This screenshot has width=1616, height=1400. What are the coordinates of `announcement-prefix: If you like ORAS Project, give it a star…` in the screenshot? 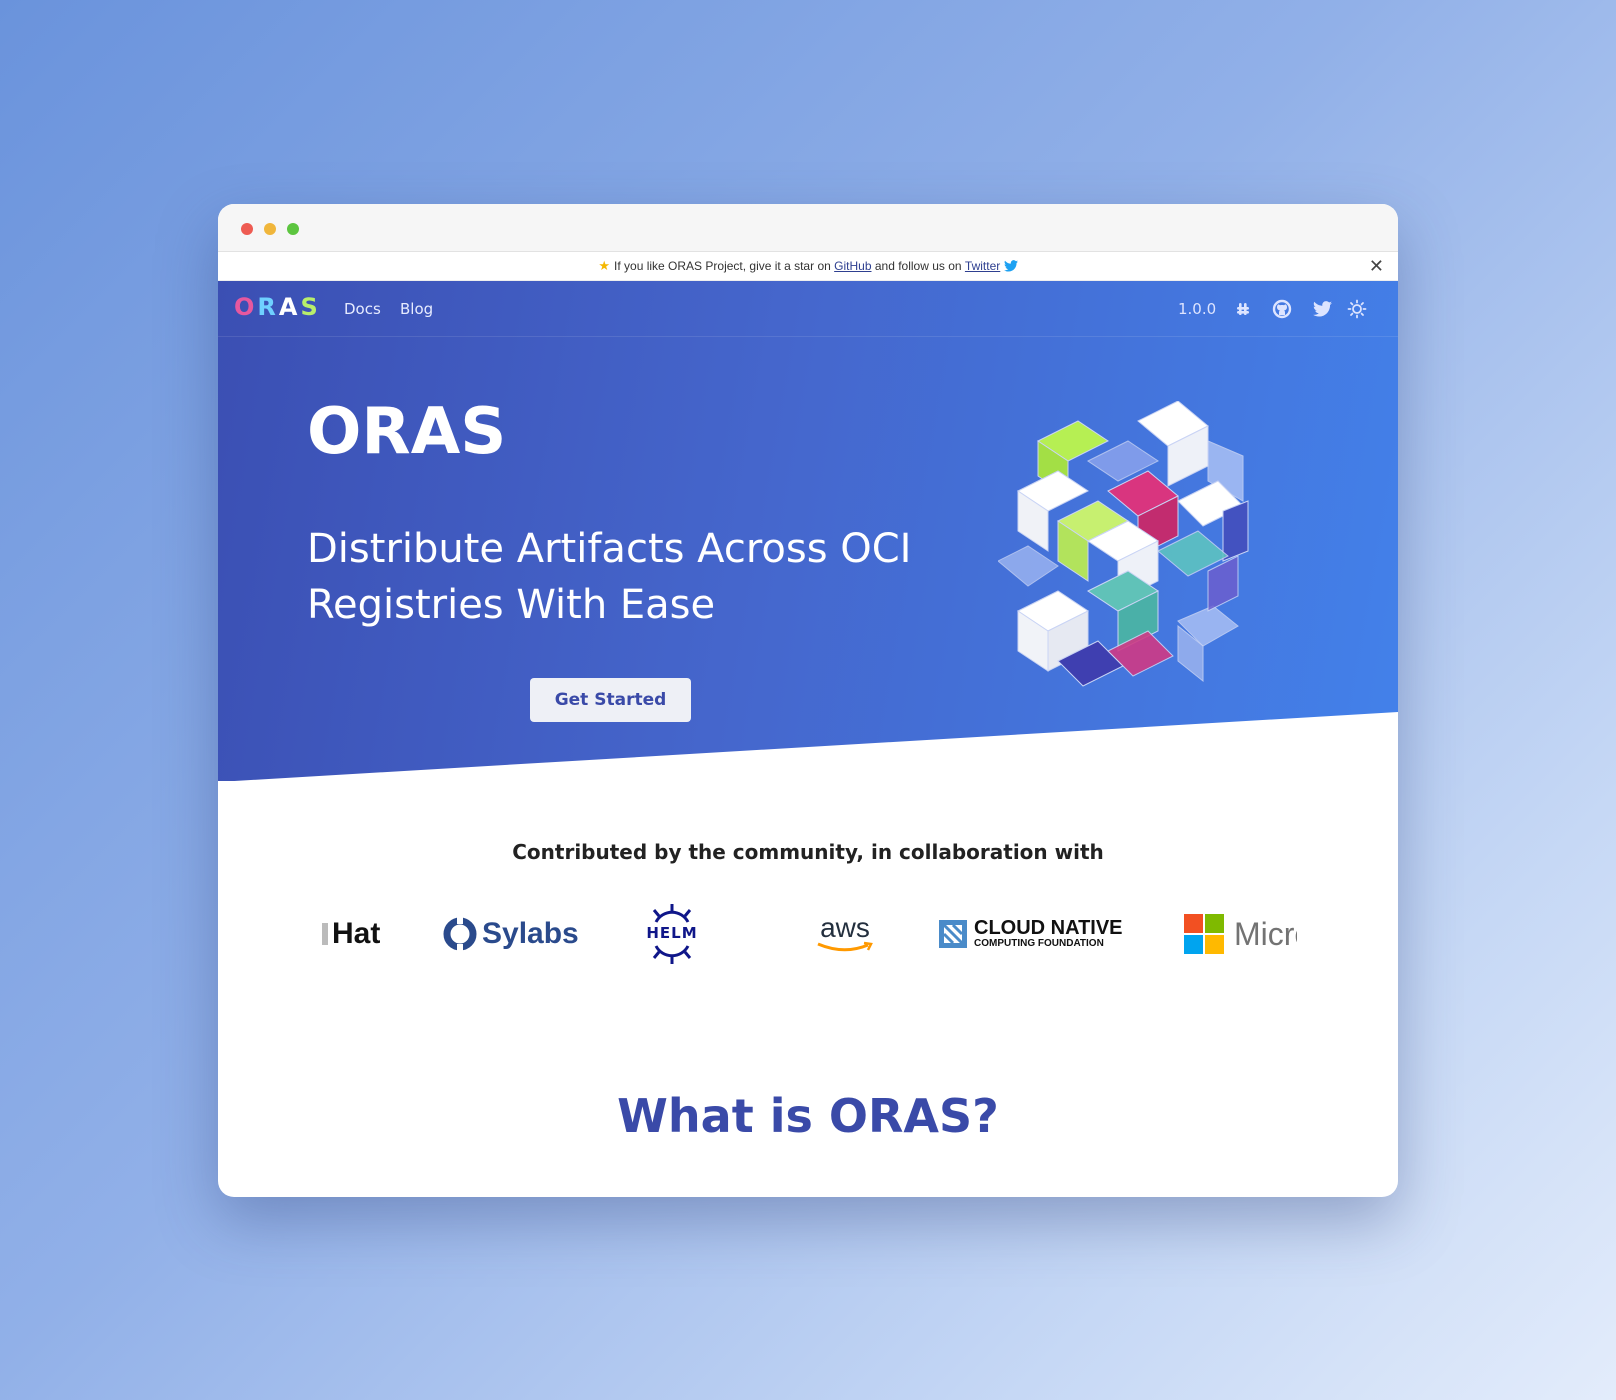 It's located at (722, 266).